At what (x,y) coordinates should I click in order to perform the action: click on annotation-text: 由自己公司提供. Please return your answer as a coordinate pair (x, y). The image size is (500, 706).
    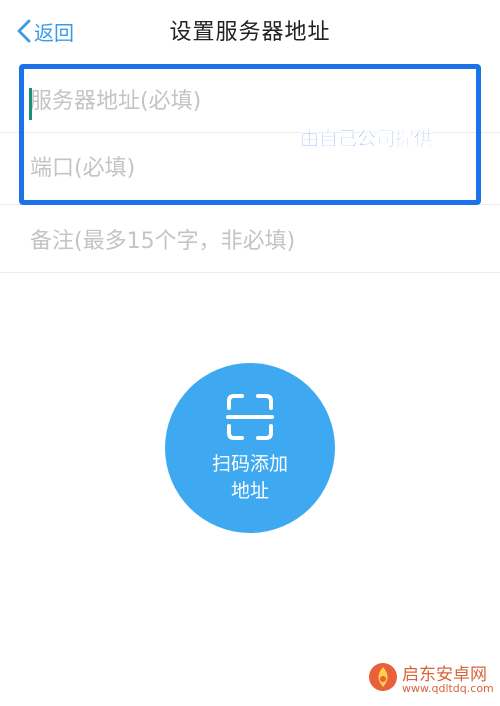
    Looking at the image, I should click on (367, 139).